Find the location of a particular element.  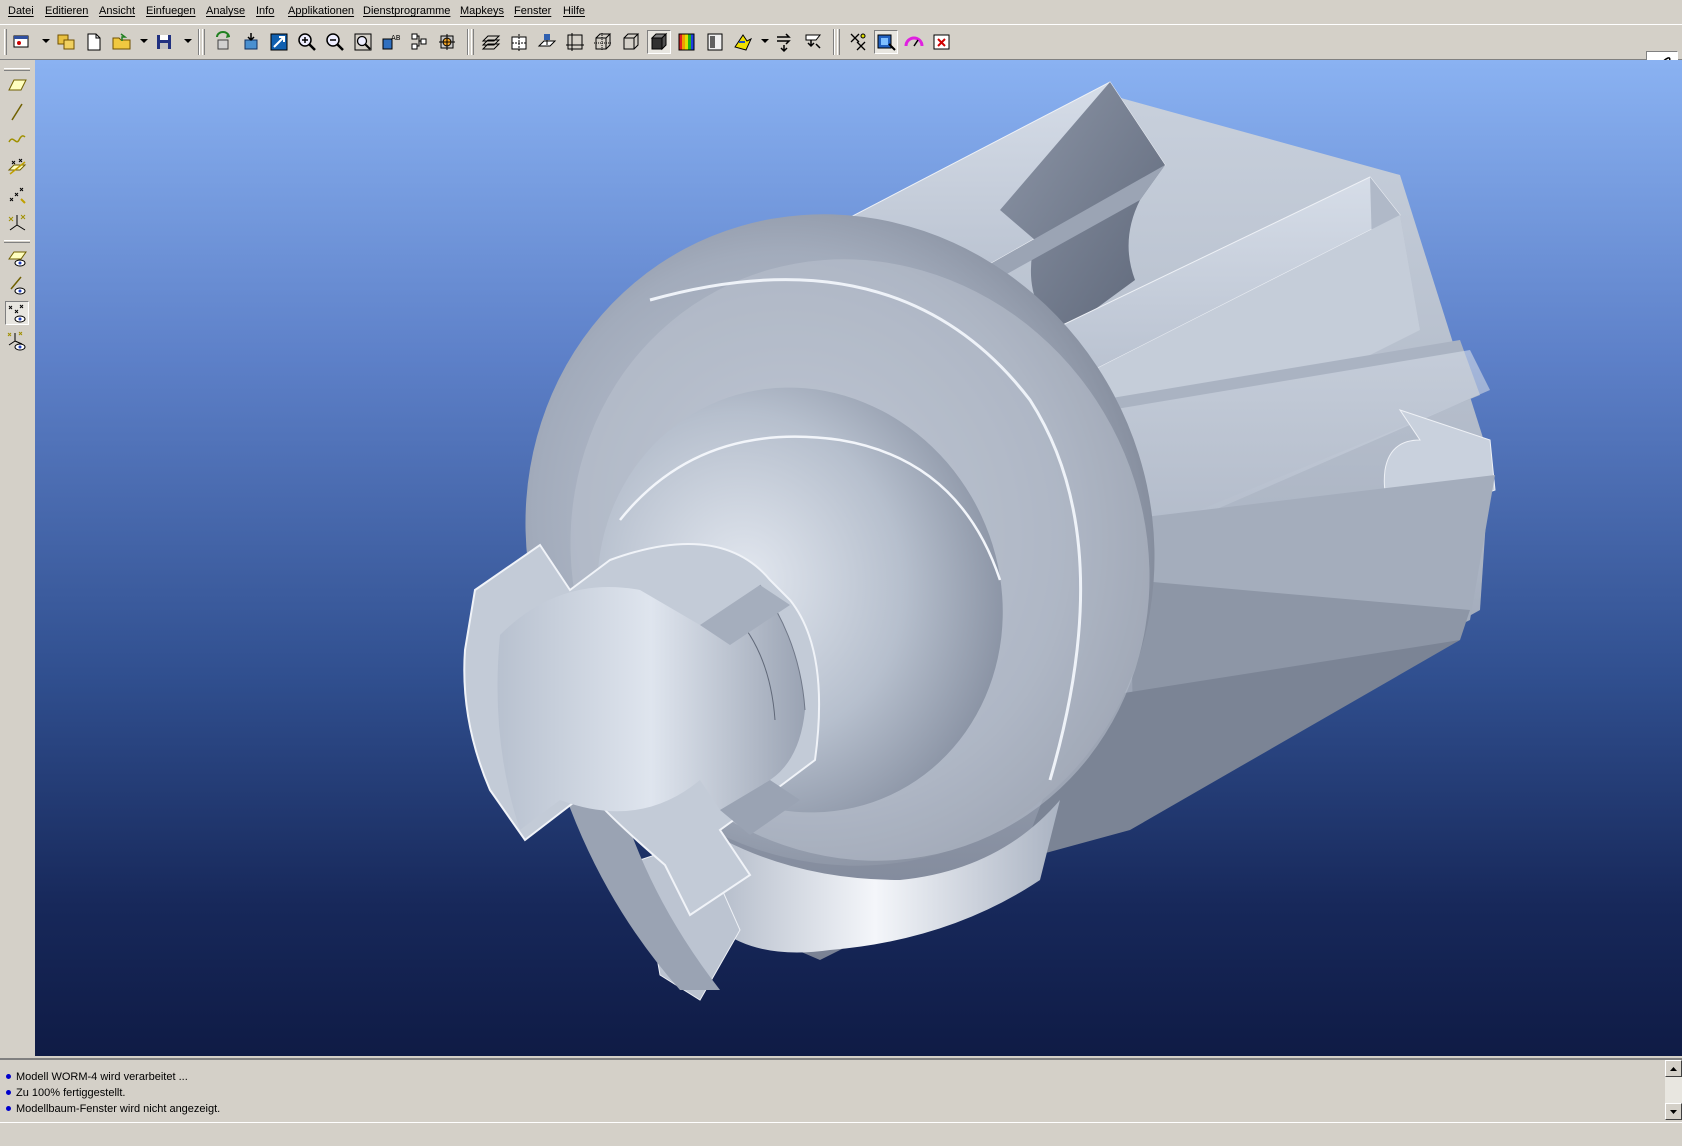

scroll-down-button is located at coordinates (1673, 1111).